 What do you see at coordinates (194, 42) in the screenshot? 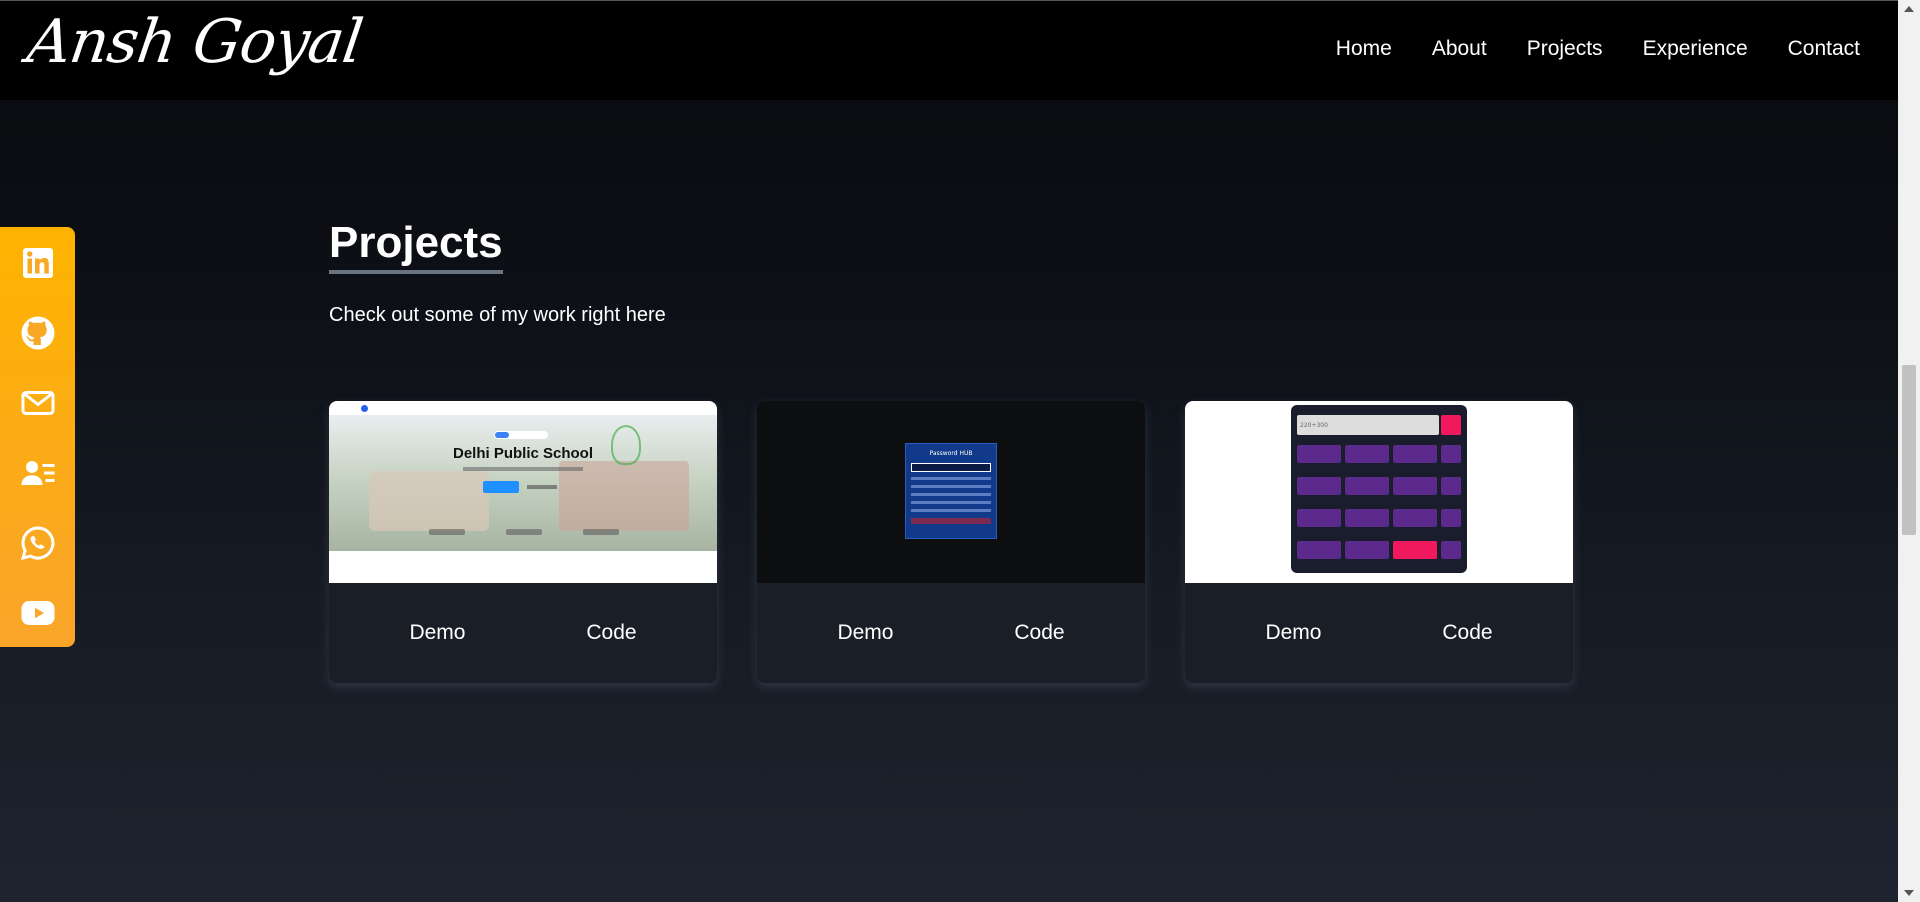
I see `brand-logo: Ansh Goyal` at bounding box center [194, 42].